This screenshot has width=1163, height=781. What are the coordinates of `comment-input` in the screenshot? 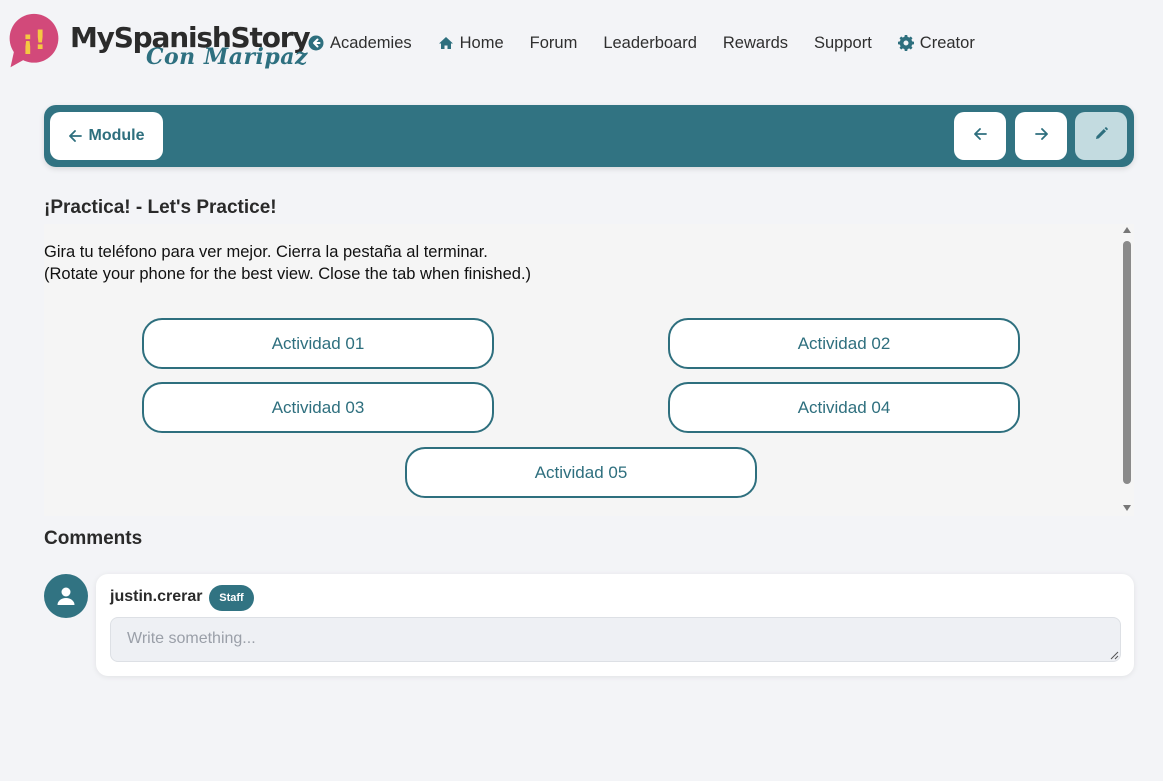 It's located at (615, 639).